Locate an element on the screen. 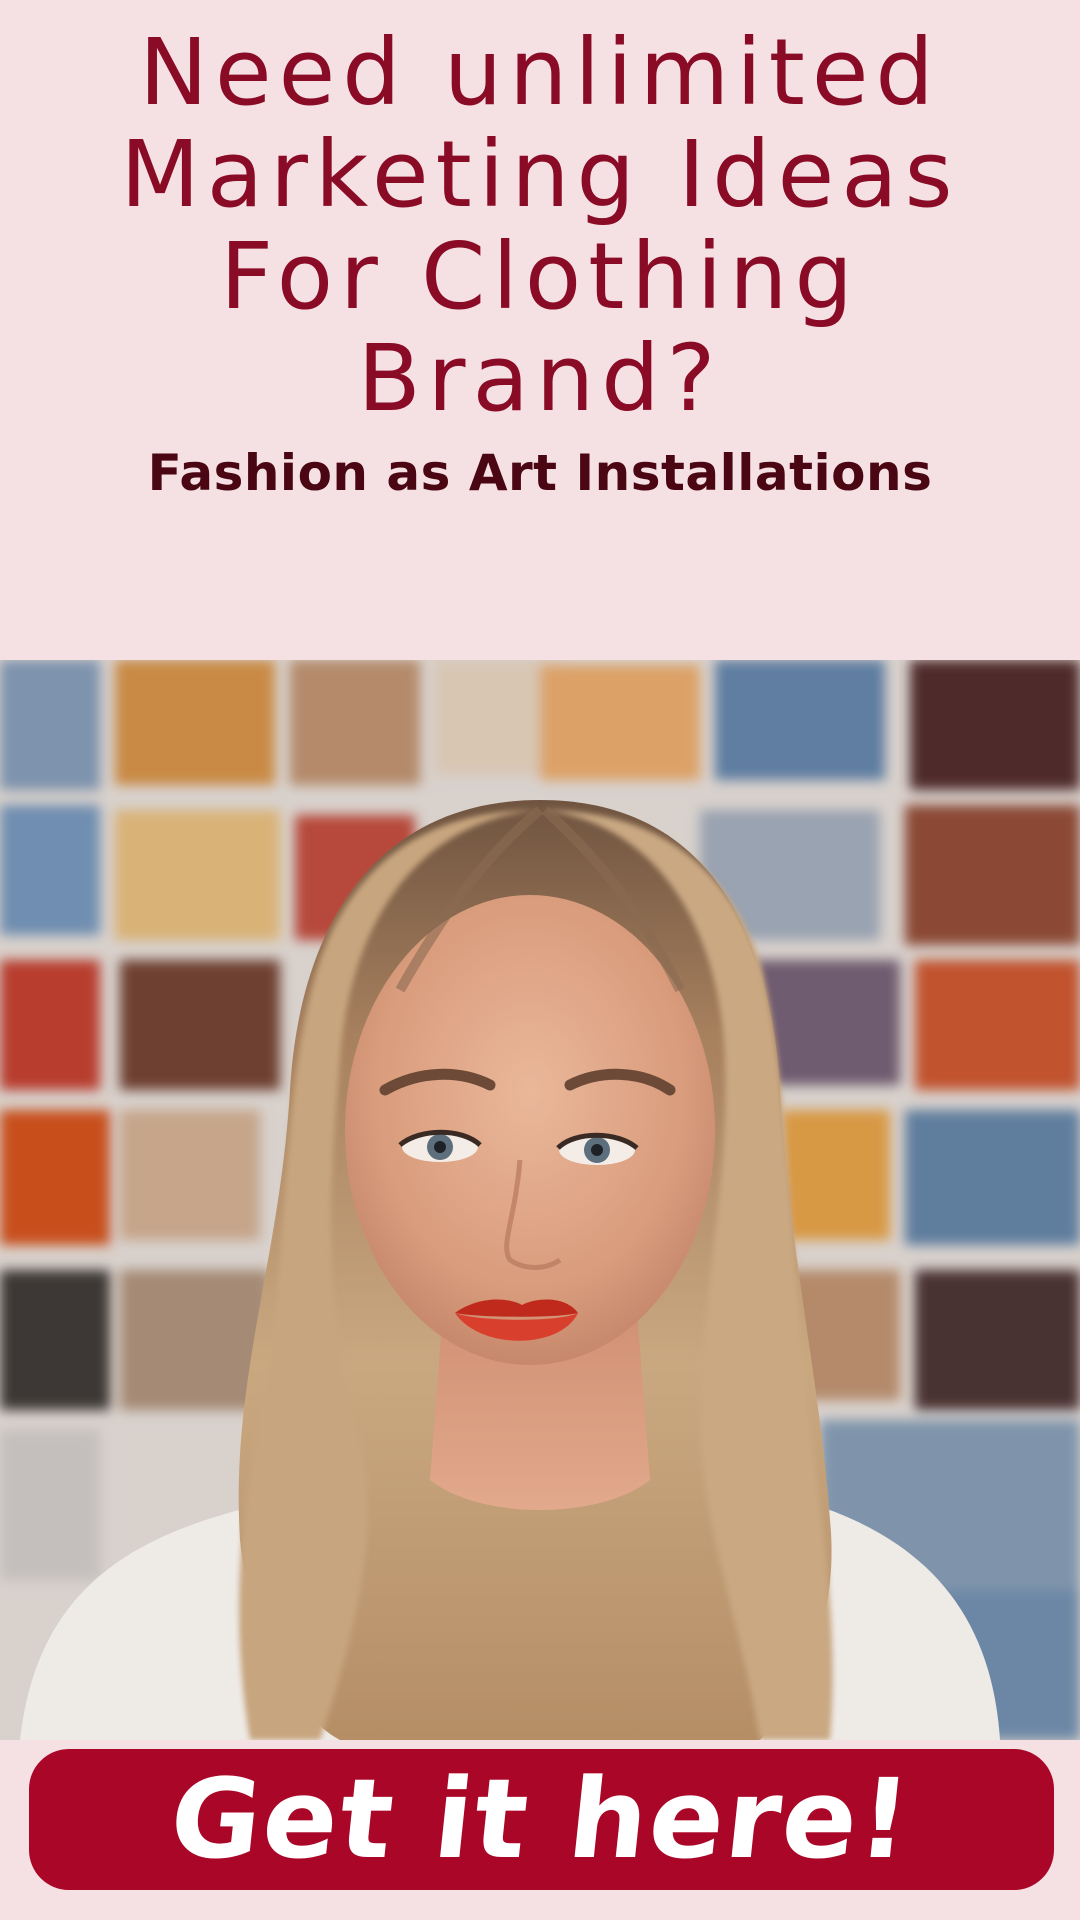 Image resolution: width=1080 pixels, height=1920 pixels. headline-line: For Clothing is located at coordinates (540, 276).